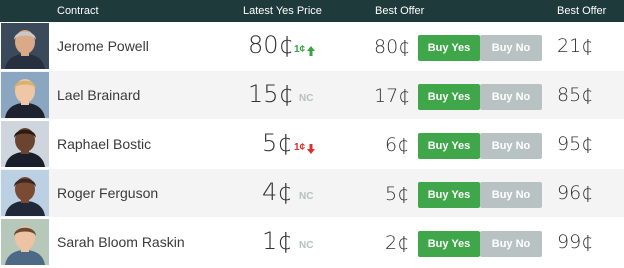  What do you see at coordinates (400, 11) in the screenshot?
I see `header-best-offer-yes: Best Offer` at bounding box center [400, 11].